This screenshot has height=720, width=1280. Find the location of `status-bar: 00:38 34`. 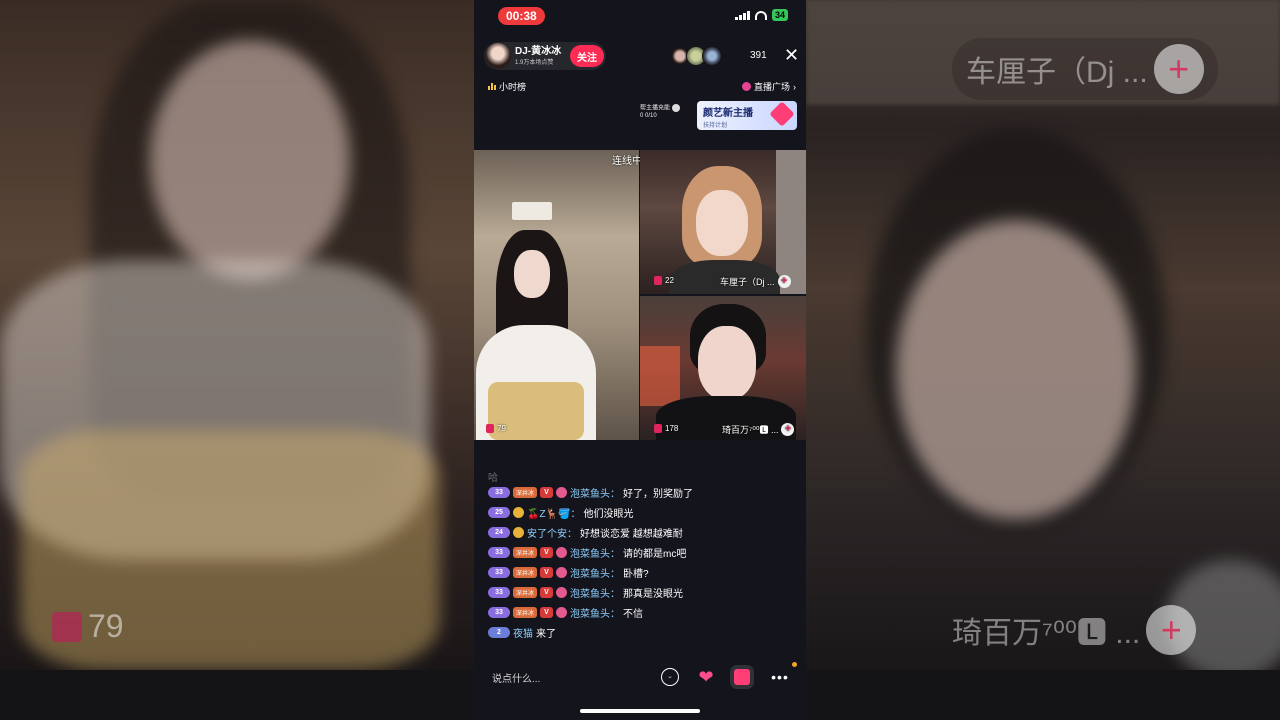

status-bar: 00:38 34 is located at coordinates (640, 15).